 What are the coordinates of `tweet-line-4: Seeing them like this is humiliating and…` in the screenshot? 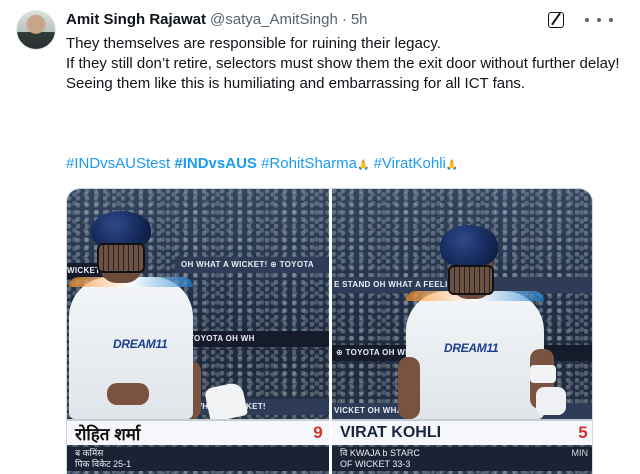 It's located at (296, 83).